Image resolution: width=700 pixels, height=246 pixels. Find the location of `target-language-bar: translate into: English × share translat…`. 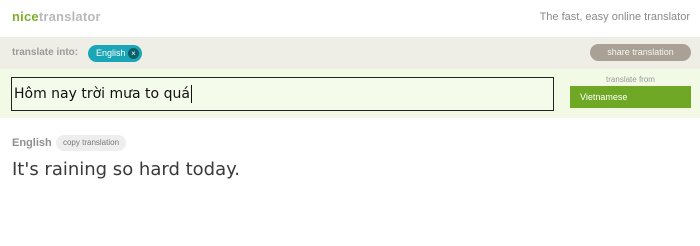

target-language-bar: translate into: English × share translat… is located at coordinates (350, 53).